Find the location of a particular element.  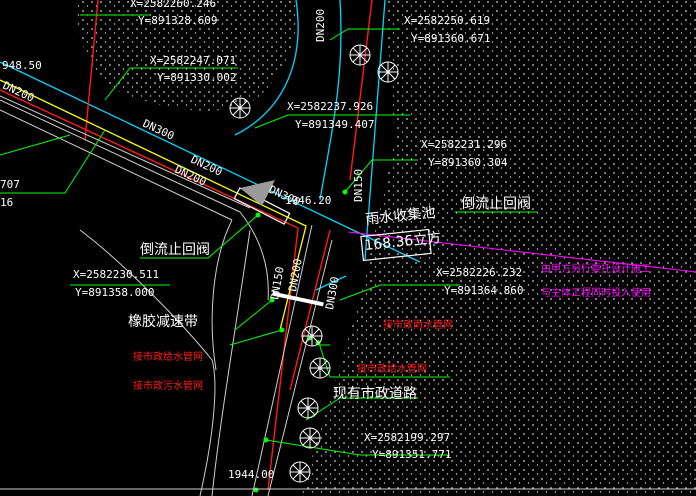

rubber-bump-label: 橡胶减速带 is located at coordinates (163, 321).